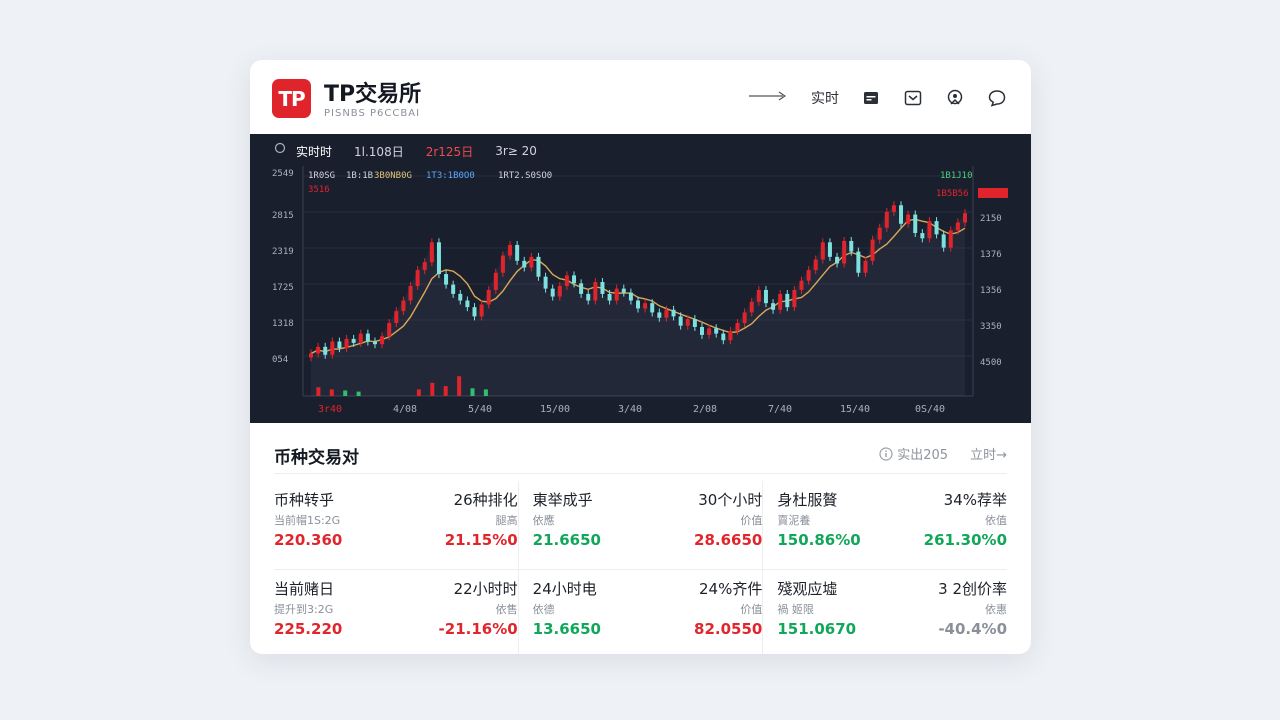 The image size is (1280, 720). Describe the element at coordinates (396, 612) in the screenshot. I see `stat-cell: 当前赌日 提升到3:2G 225.220 22小时时 依售 -21.16%0` at that location.